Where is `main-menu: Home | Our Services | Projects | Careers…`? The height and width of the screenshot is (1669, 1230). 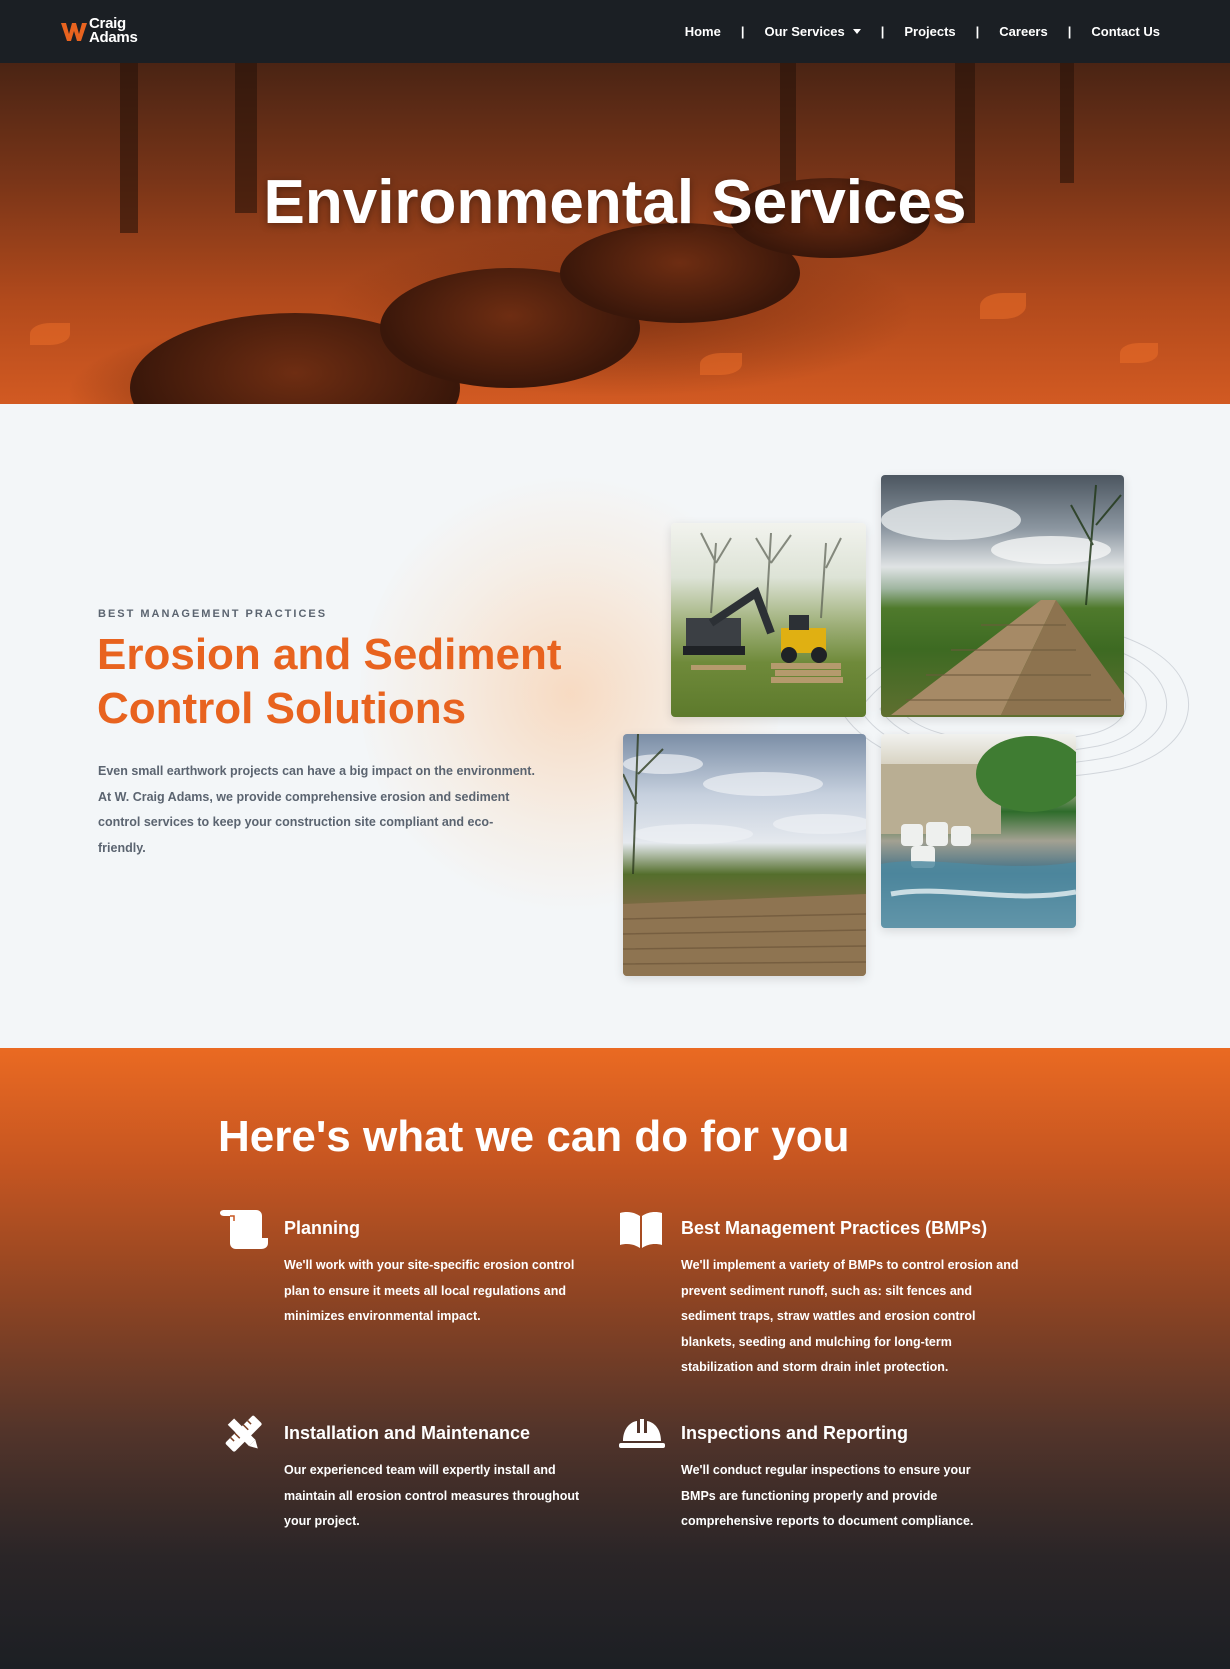
main-menu: Home | Our Services | Projects | Careers… is located at coordinates (922, 31).